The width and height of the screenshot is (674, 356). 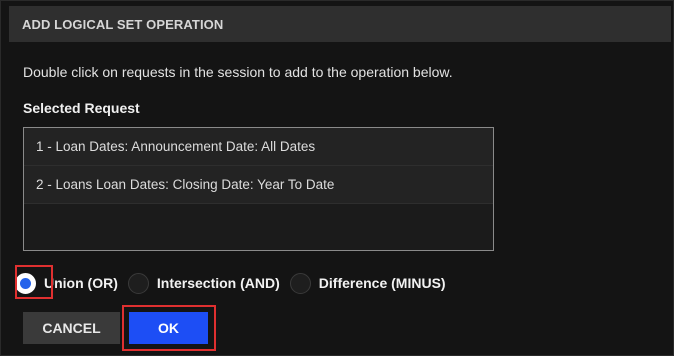 I want to click on union-radio, so click(x=25, y=283).